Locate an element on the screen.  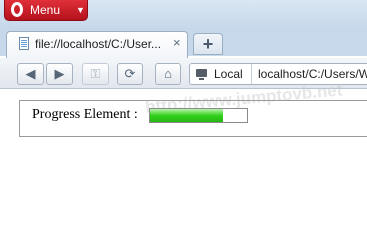
chevron-down-icon: ▼ is located at coordinates (80, 10).